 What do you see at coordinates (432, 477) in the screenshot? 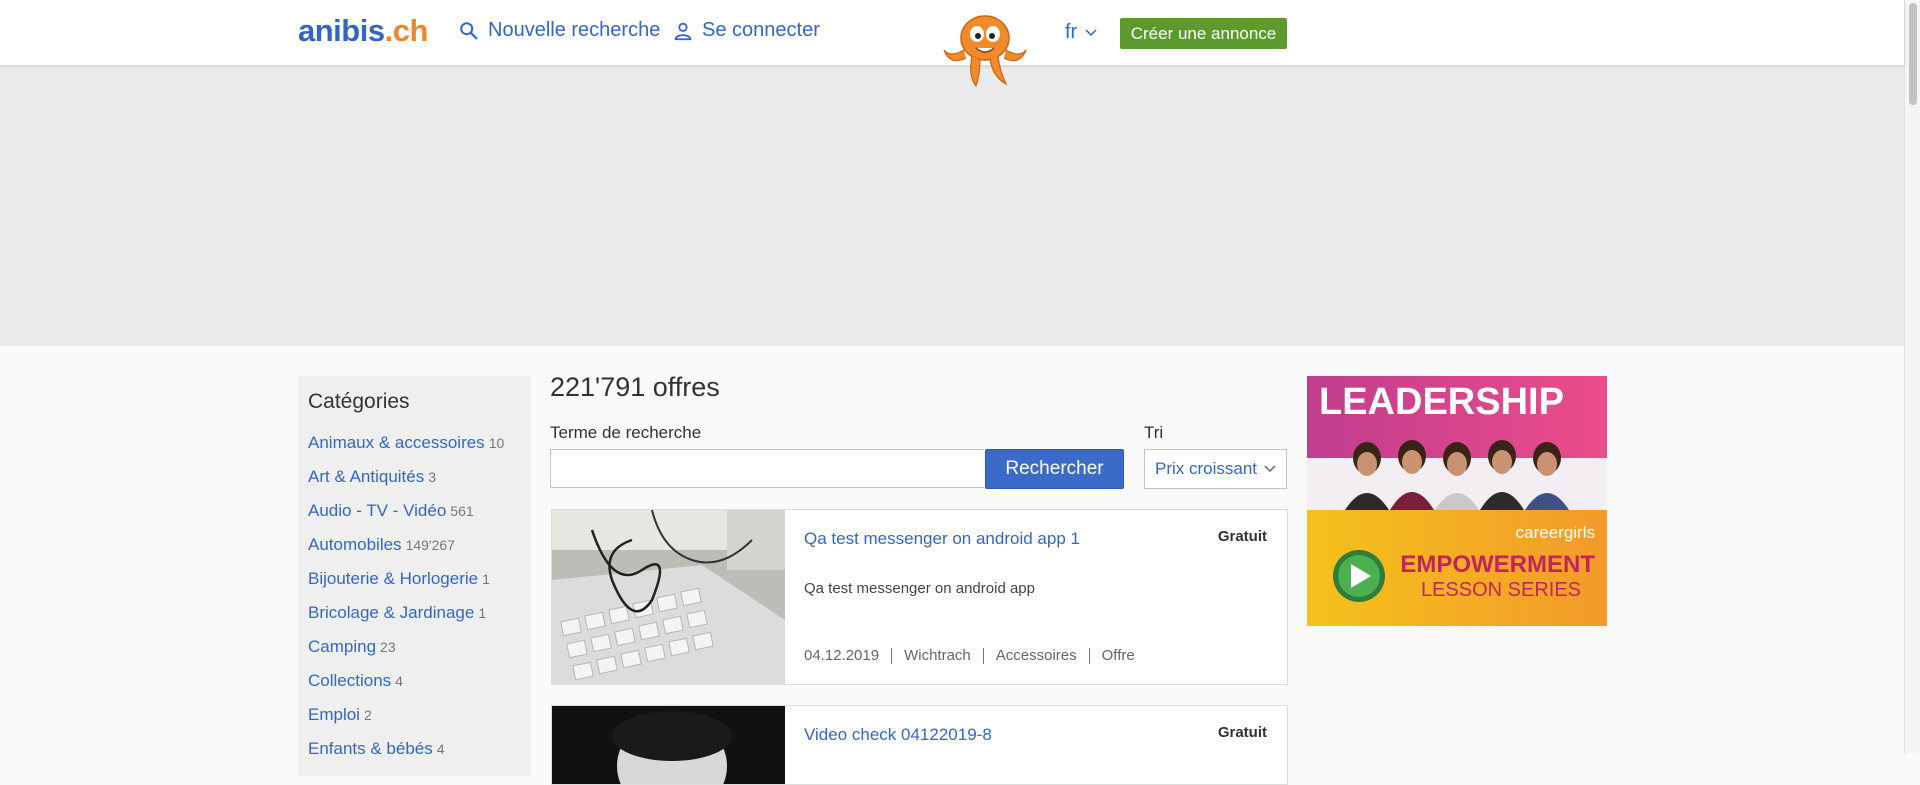
I see `category-count: 3` at bounding box center [432, 477].